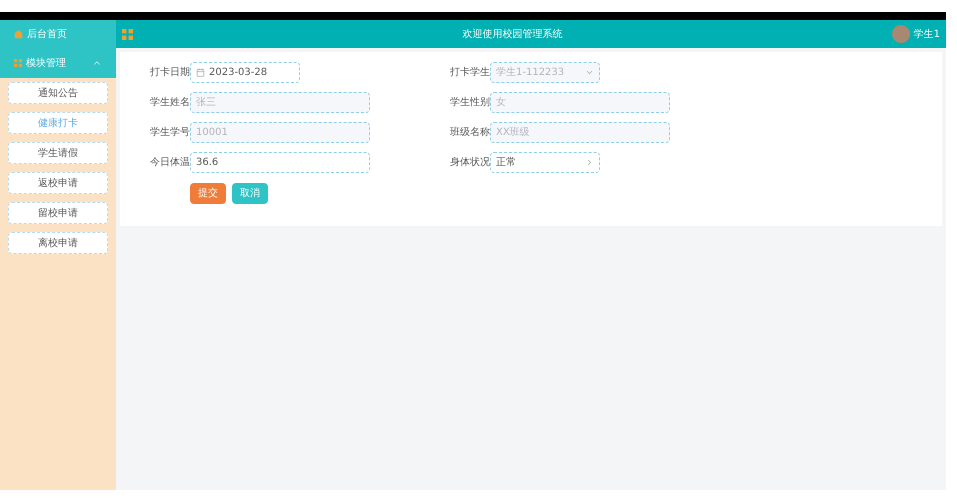 Image resolution: width=957 pixels, height=503 pixels. I want to click on menu-label: 后台首页, so click(47, 35).